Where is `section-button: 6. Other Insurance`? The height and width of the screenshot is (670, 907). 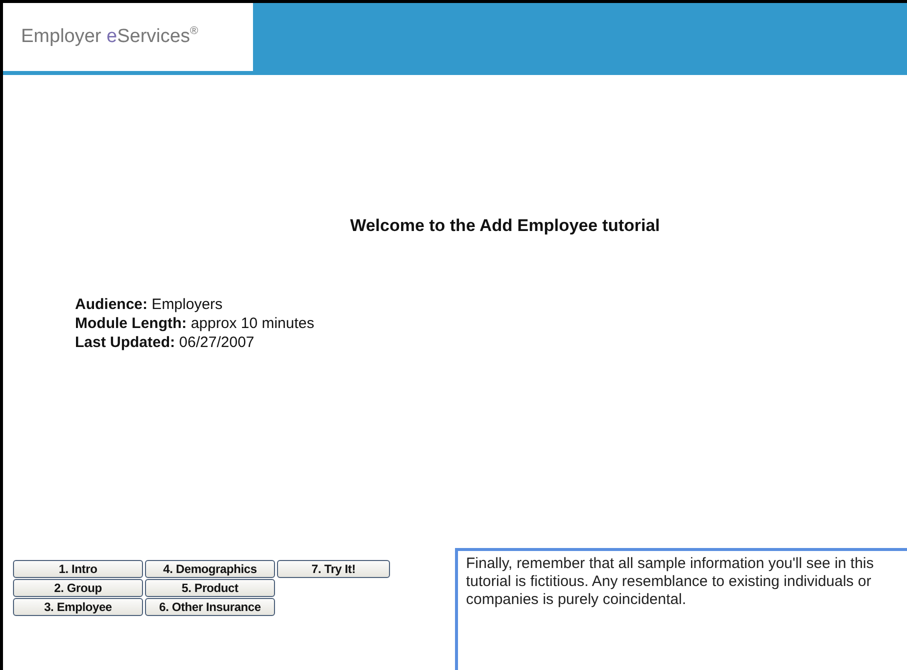
section-button: 6. Other Insurance is located at coordinates (210, 607).